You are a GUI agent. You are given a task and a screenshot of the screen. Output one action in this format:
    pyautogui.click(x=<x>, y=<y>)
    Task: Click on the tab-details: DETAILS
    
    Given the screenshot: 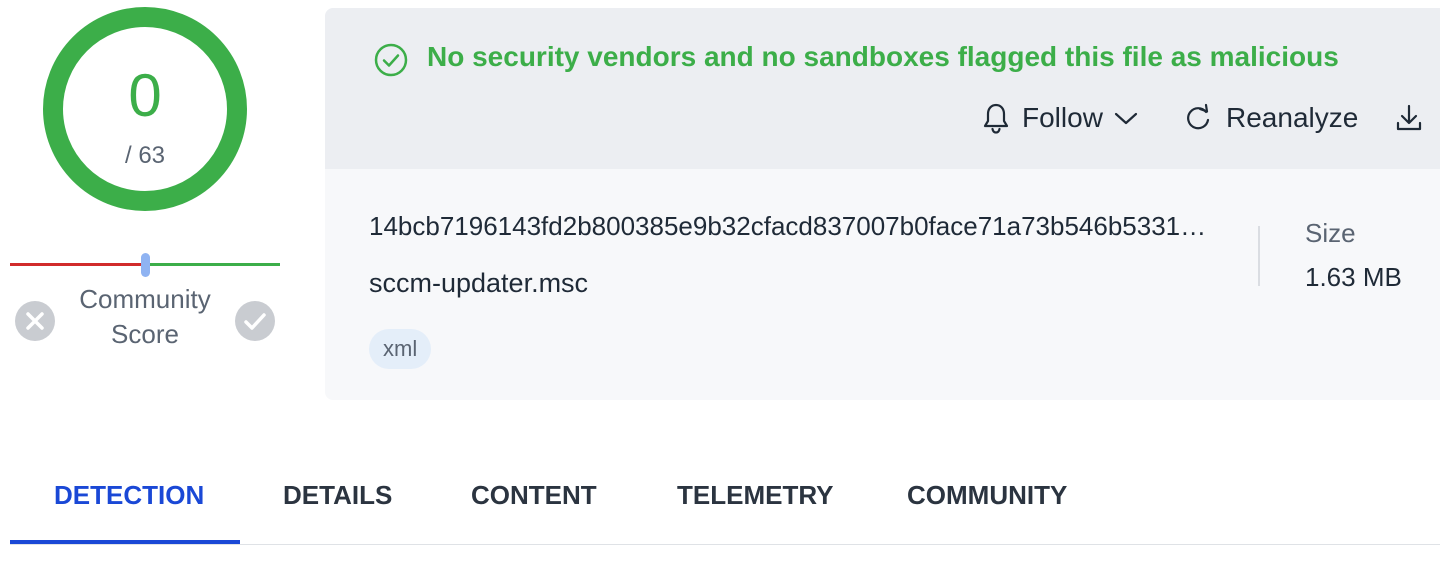 What is the action you would take?
    pyautogui.click(x=337, y=495)
    